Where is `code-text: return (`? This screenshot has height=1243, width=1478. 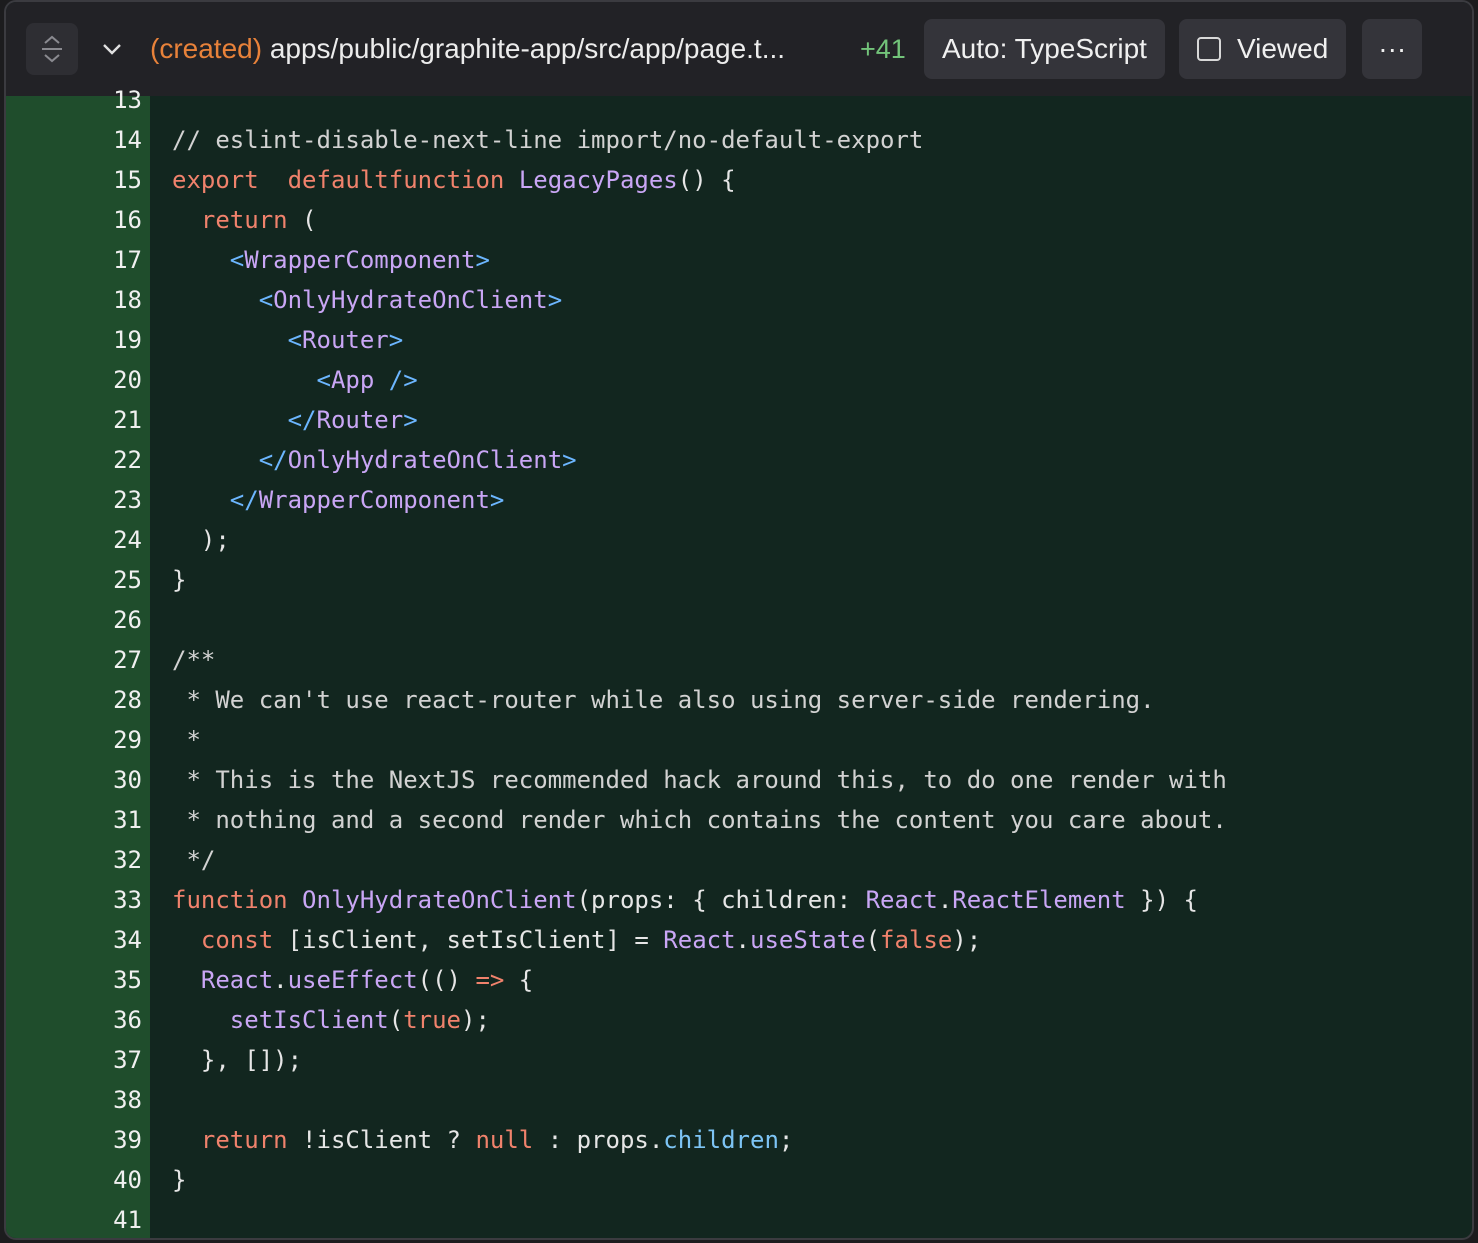
code-text: return ( is located at coordinates (244, 220).